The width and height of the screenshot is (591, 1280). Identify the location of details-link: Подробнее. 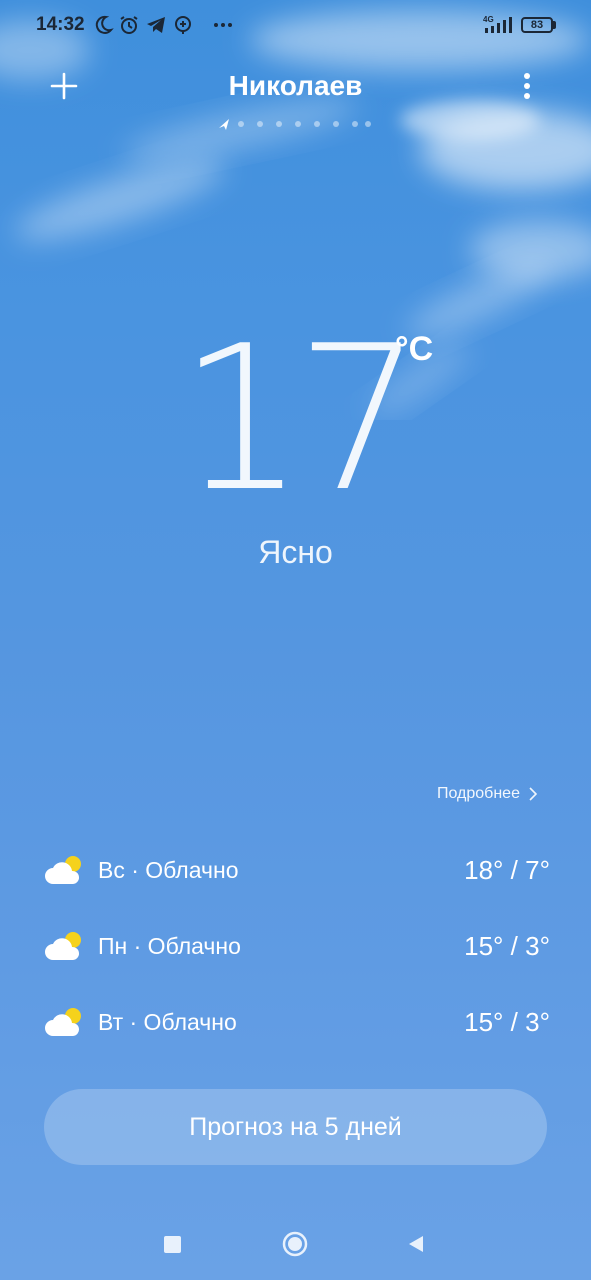
(487, 794).